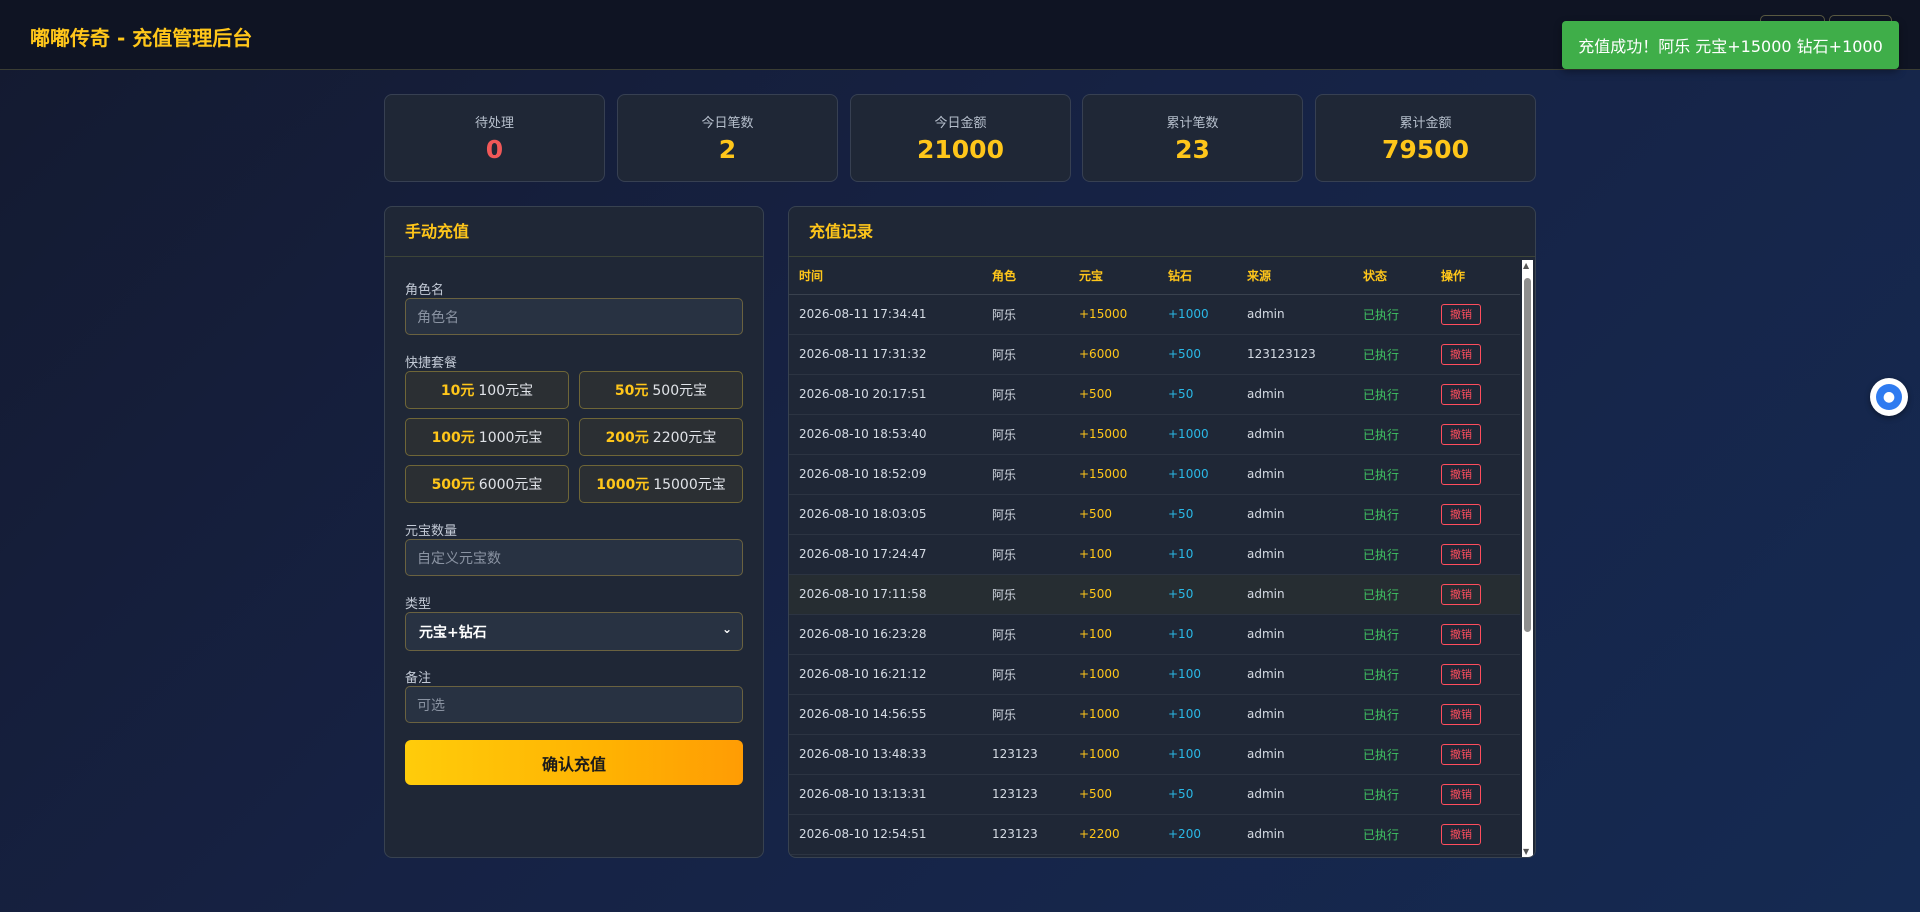 The image size is (1920, 912). I want to click on records-scrollbar: ▲ ▼, so click(1527, 558).